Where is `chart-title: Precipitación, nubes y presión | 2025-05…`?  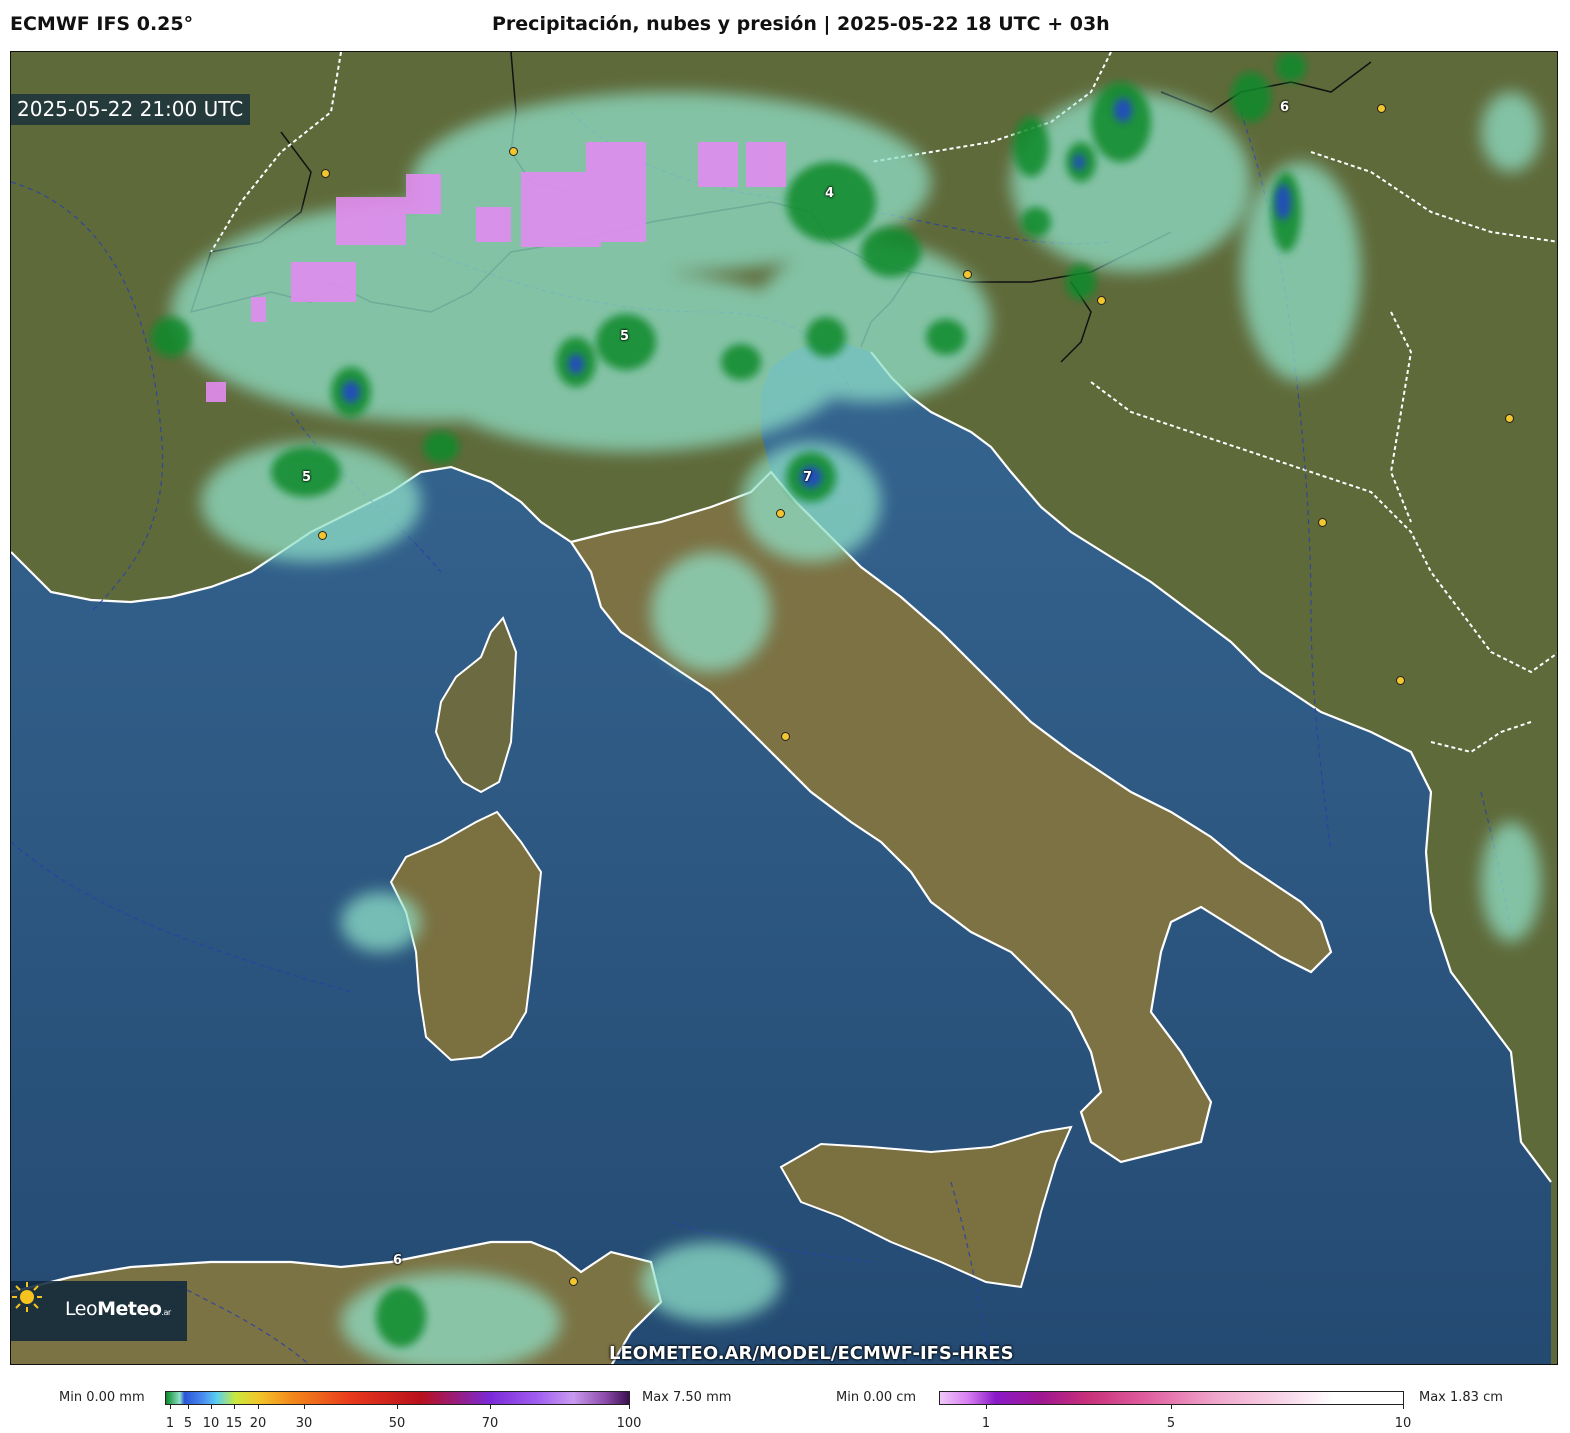 chart-title: Precipitación, nubes y presión | 2025-05… is located at coordinates (801, 24).